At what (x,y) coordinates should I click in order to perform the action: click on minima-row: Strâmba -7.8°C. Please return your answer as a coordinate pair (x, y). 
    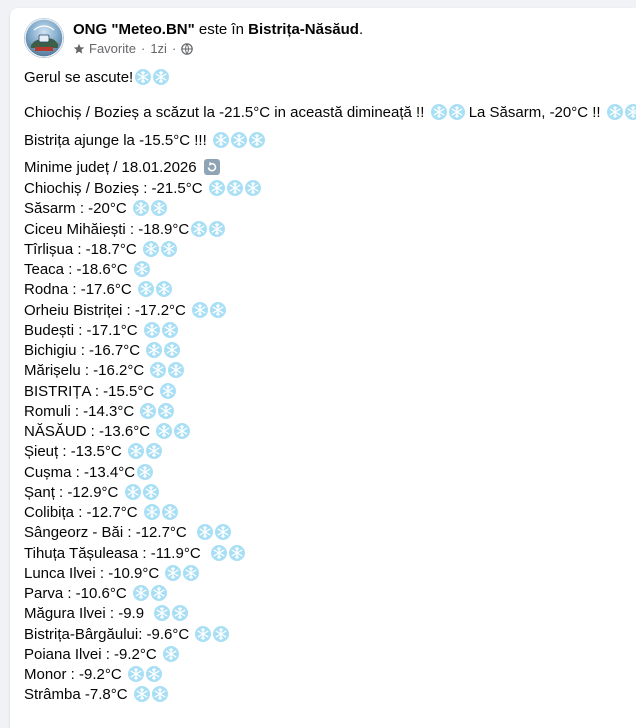
    Looking at the image, I should click on (142, 695).